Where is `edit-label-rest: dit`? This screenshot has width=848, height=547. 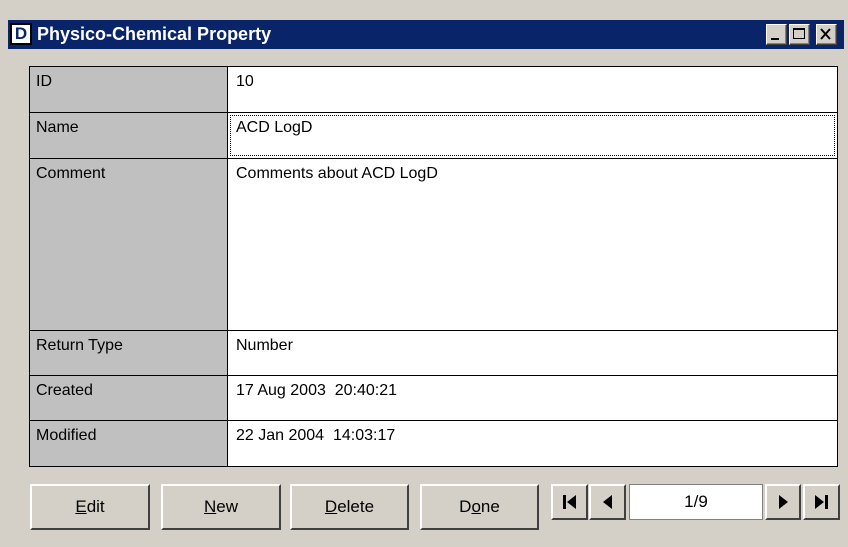
edit-label-rest: dit is located at coordinates (95, 506).